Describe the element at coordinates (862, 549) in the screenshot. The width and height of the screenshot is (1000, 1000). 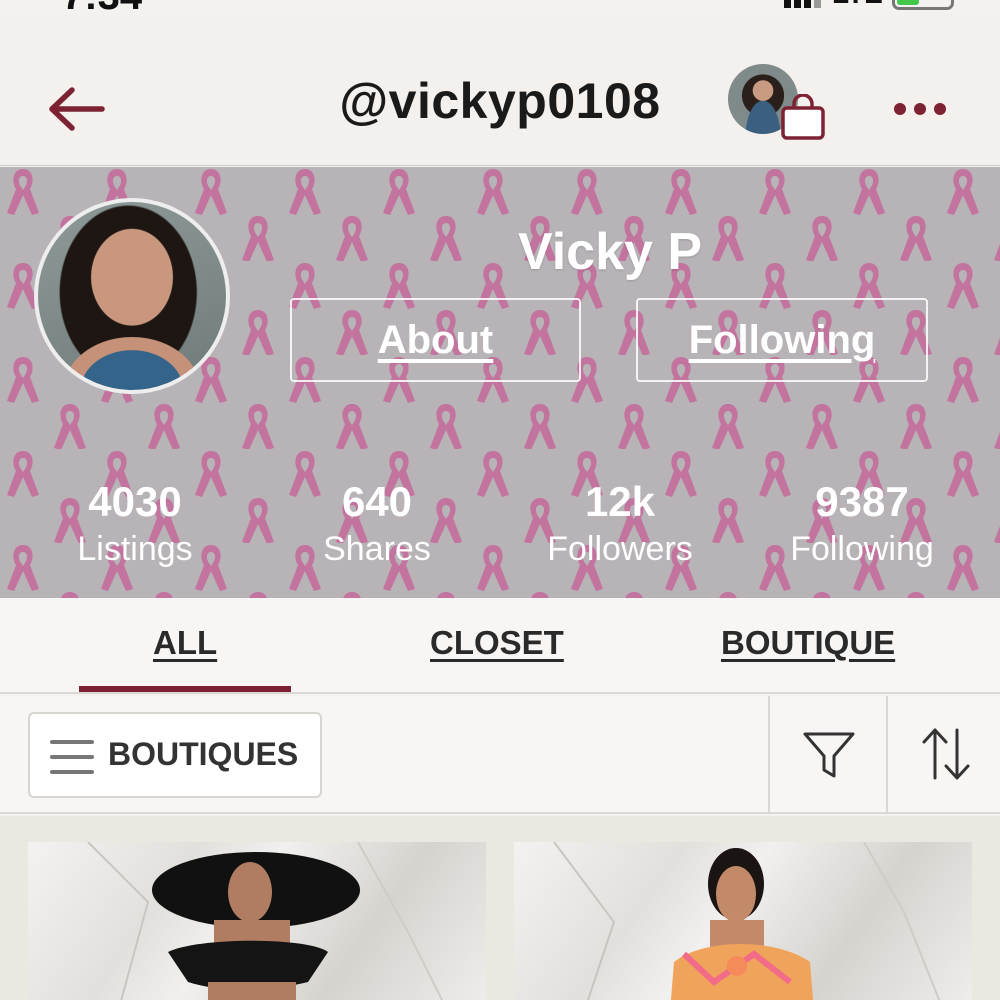
I see `stat-label: Following` at that location.